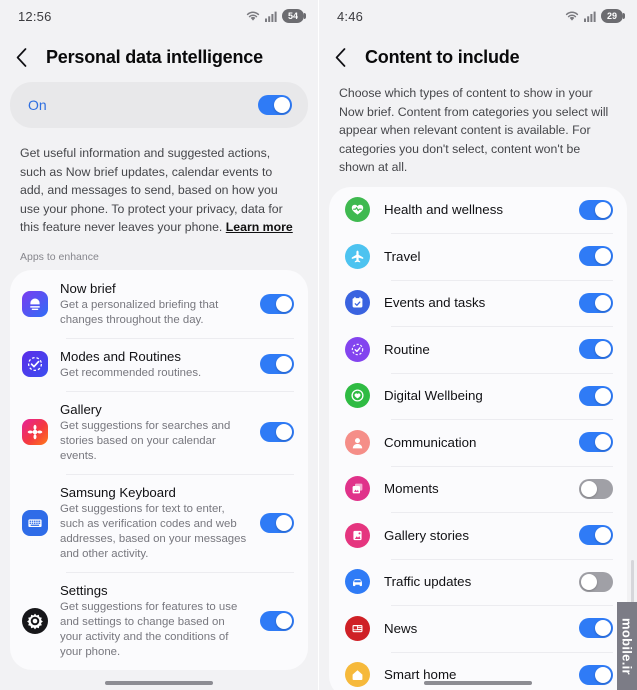 The height and width of the screenshot is (690, 637). Describe the element at coordinates (88, 288) in the screenshot. I see `list-item-title: Now brief` at that location.